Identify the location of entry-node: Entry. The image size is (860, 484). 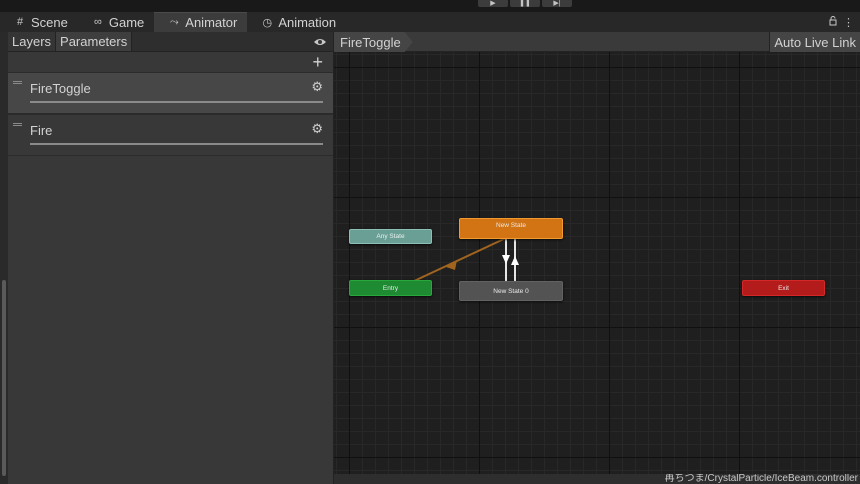
(390, 288).